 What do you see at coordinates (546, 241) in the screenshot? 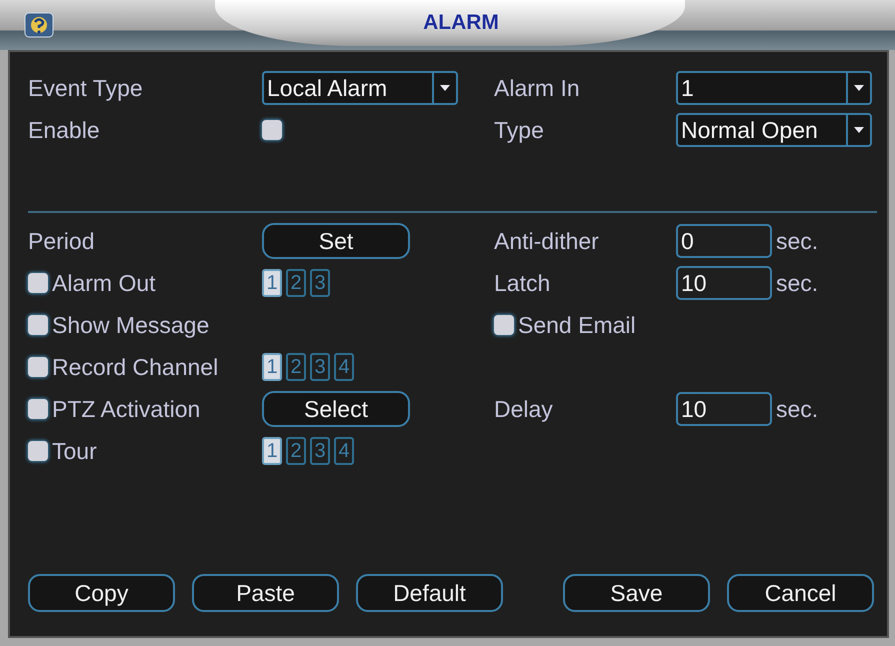
I see `field-label: Anti-dither` at bounding box center [546, 241].